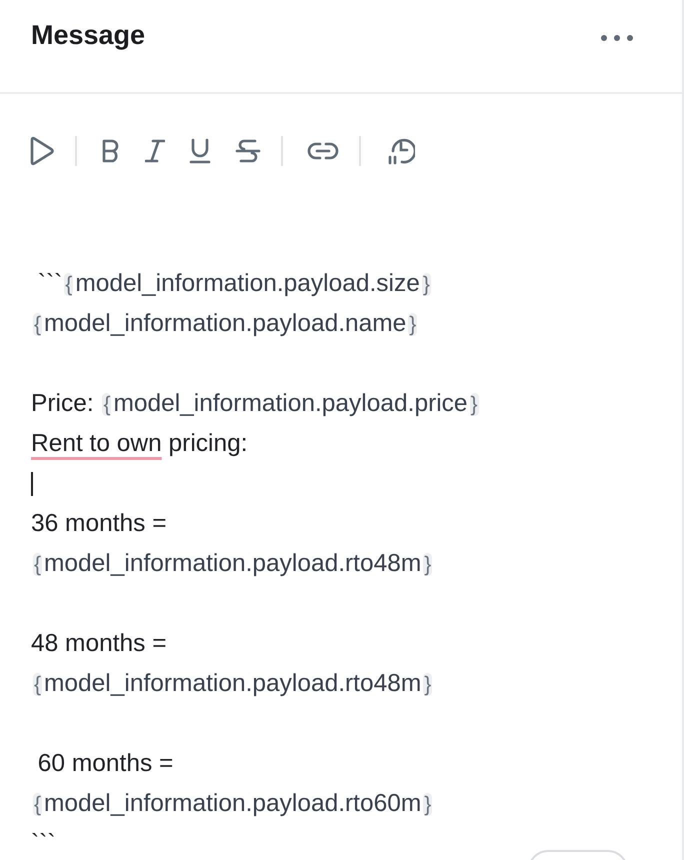  What do you see at coordinates (96, 444) in the screenshot?
I see `misspelled-text: Rent to own` at bounding box center [96, 444].